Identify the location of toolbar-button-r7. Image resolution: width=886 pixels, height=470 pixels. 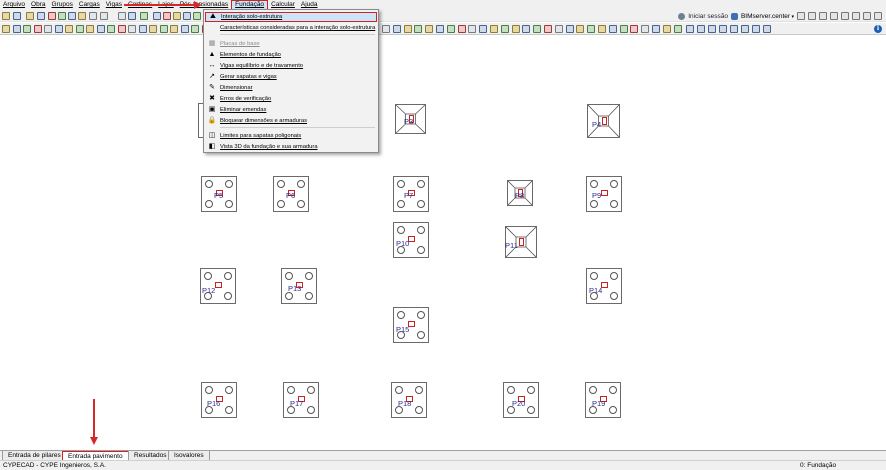
(867, 16).